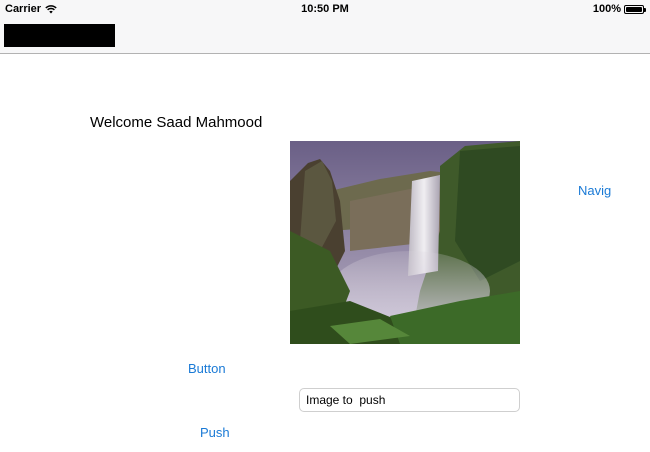 The width and height of the screenshot is (650, 452). Describe the element at coordinates (409, 400) in the screenshot. I see `image-name-field` at that location.